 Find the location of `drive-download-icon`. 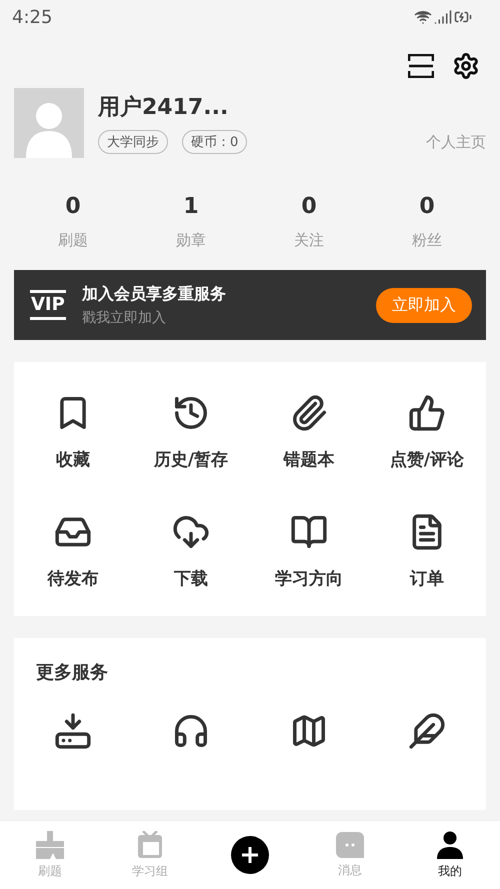

drive-download-icon is located at coordinates (73, 731).